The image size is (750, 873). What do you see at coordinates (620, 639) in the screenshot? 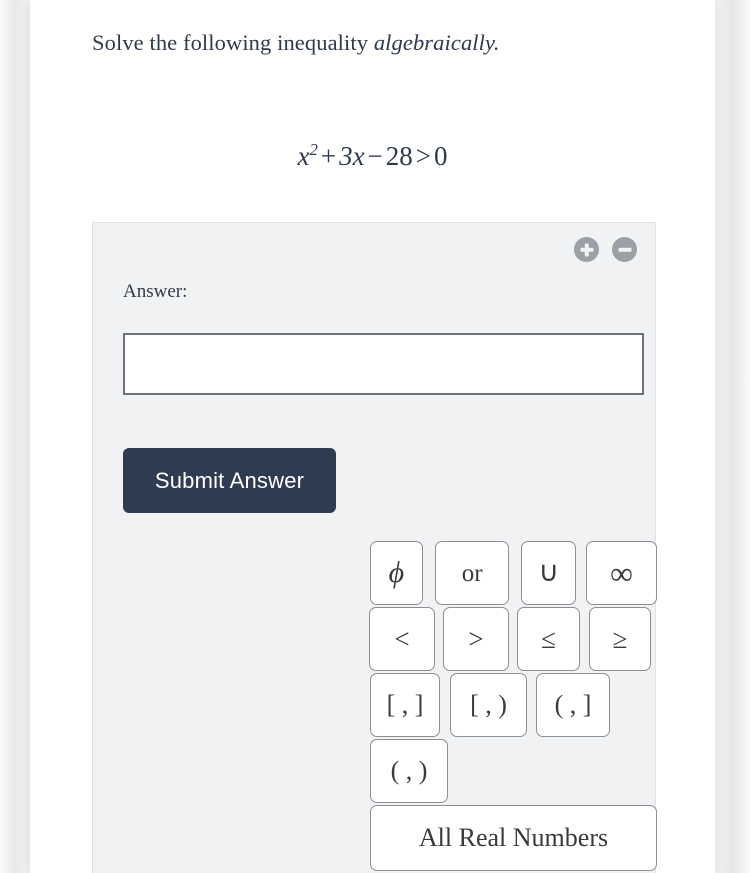
I see `key-greater-than-or-equal: ≥` at bounding box center [620, 639].